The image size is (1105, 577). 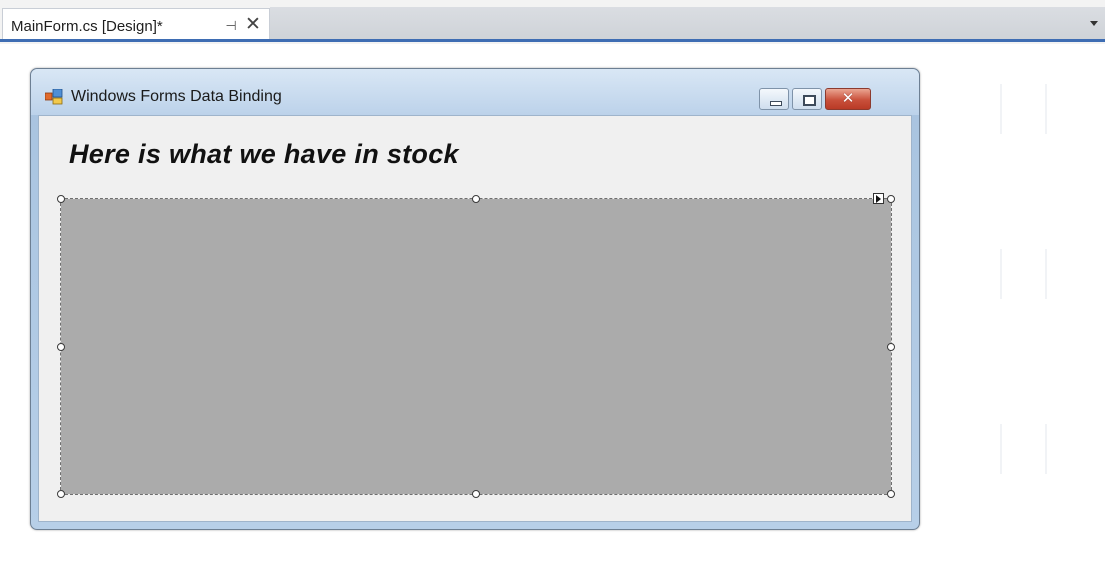 What do you see at coordinates (176, 96) in the screenshot?
I see `form-title: Windows Forms Data Binding` at bounding box center [176, 96].